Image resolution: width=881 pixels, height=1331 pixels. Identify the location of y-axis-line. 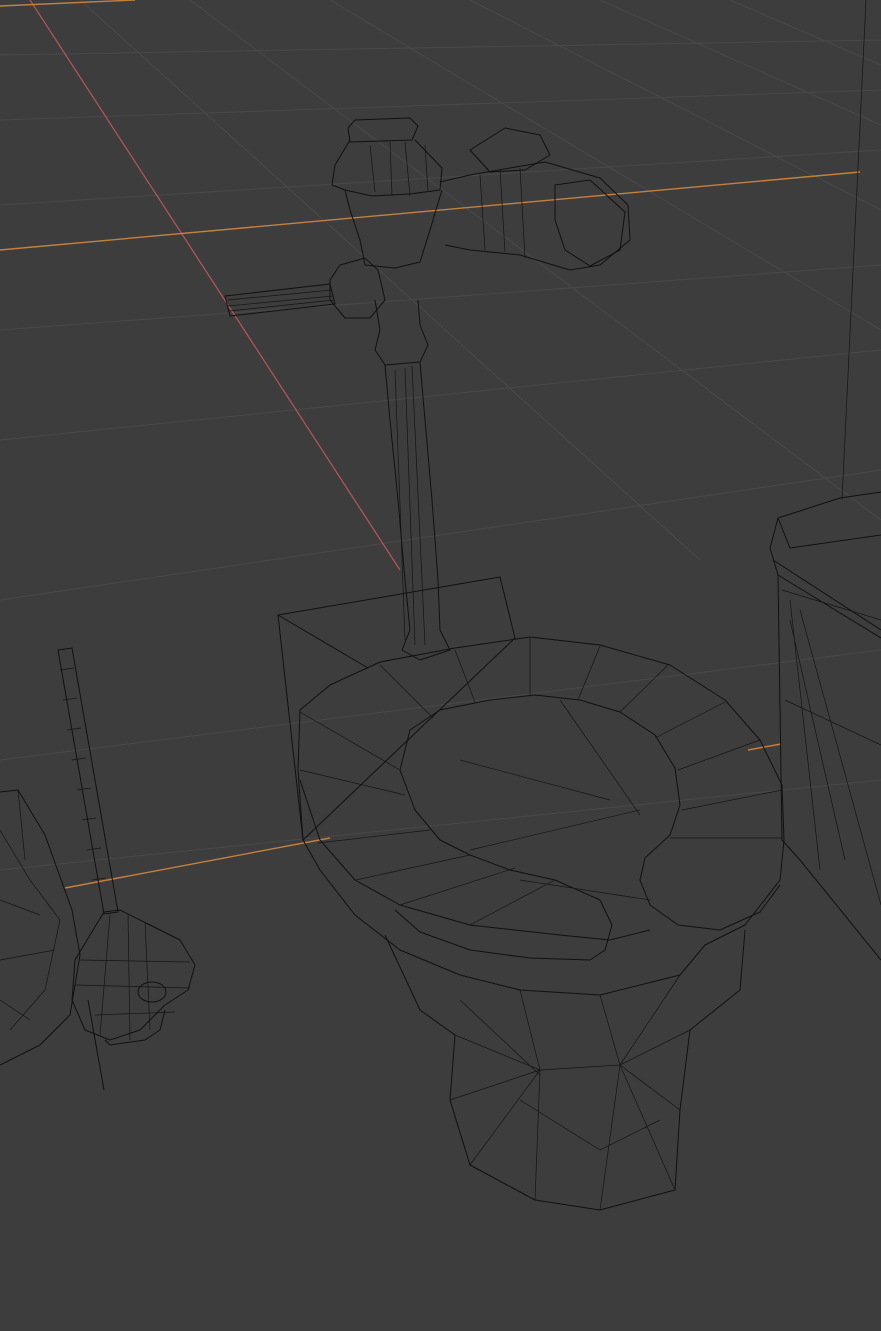
(430, 211).